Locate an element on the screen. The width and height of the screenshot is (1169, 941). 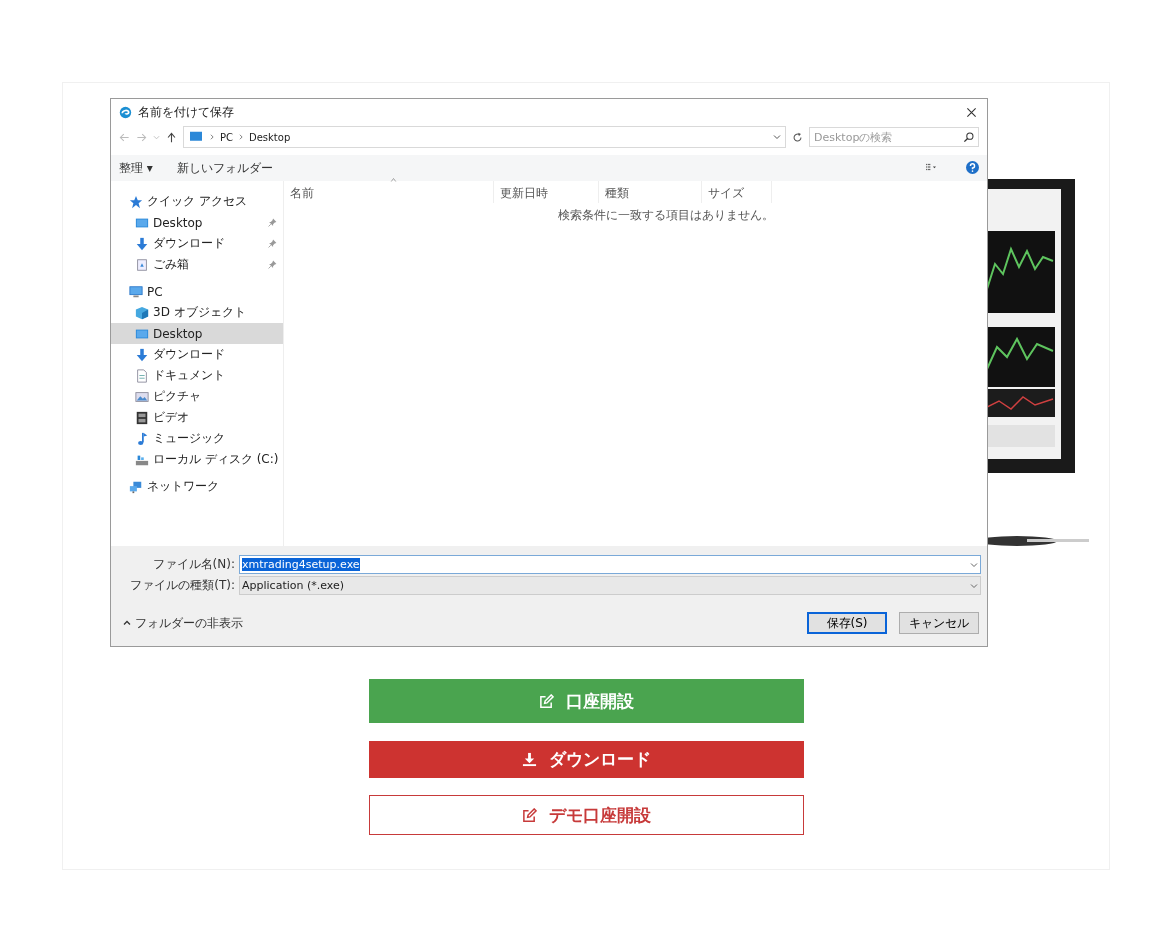
sidebar-item: ローカル ディスク (C:) is located at coordinates (197, 459).